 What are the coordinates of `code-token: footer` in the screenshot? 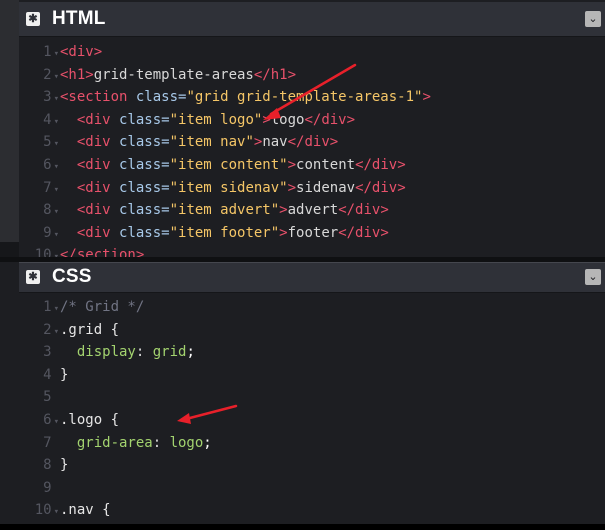 It's located at (313, 232).